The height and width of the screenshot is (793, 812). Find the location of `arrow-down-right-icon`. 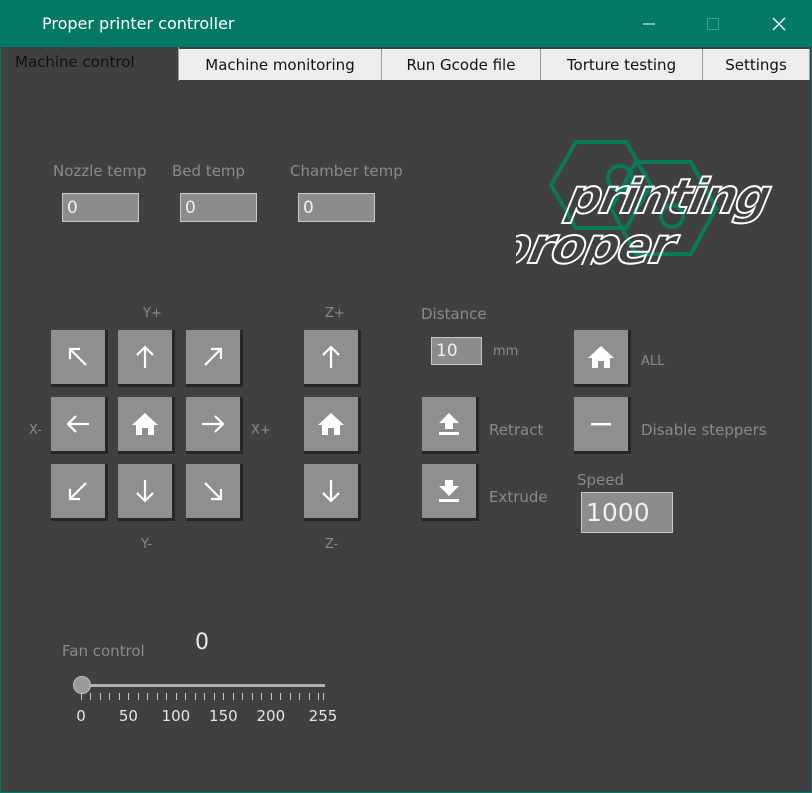

arrow-down-right-icon is located at coordinates (213, 491).